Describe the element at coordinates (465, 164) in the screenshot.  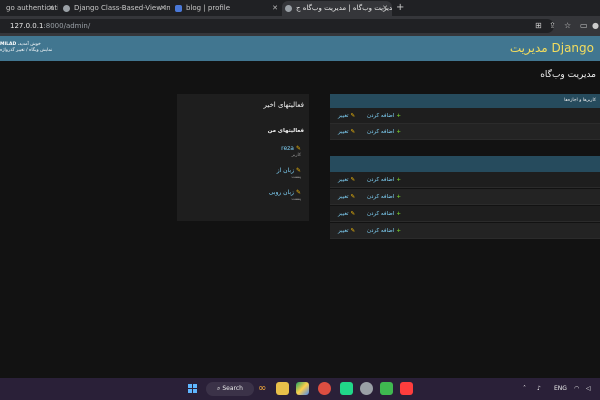
I see `module-caption-app` at that location.